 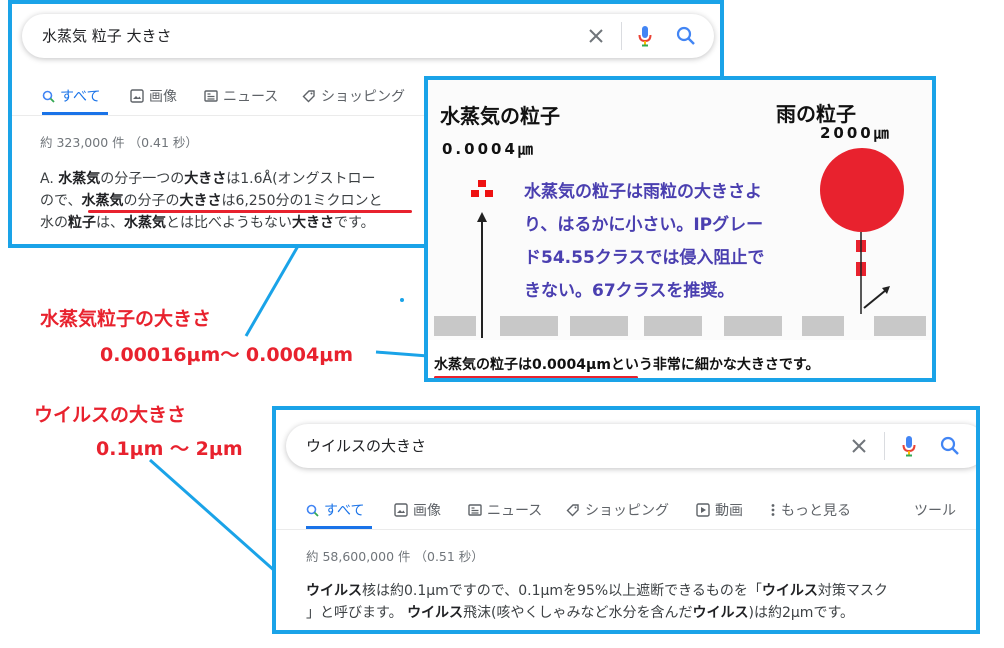 I want to click on description-line: ド54.55クラスでは侵入阻止で, so click(x=644, y=258).